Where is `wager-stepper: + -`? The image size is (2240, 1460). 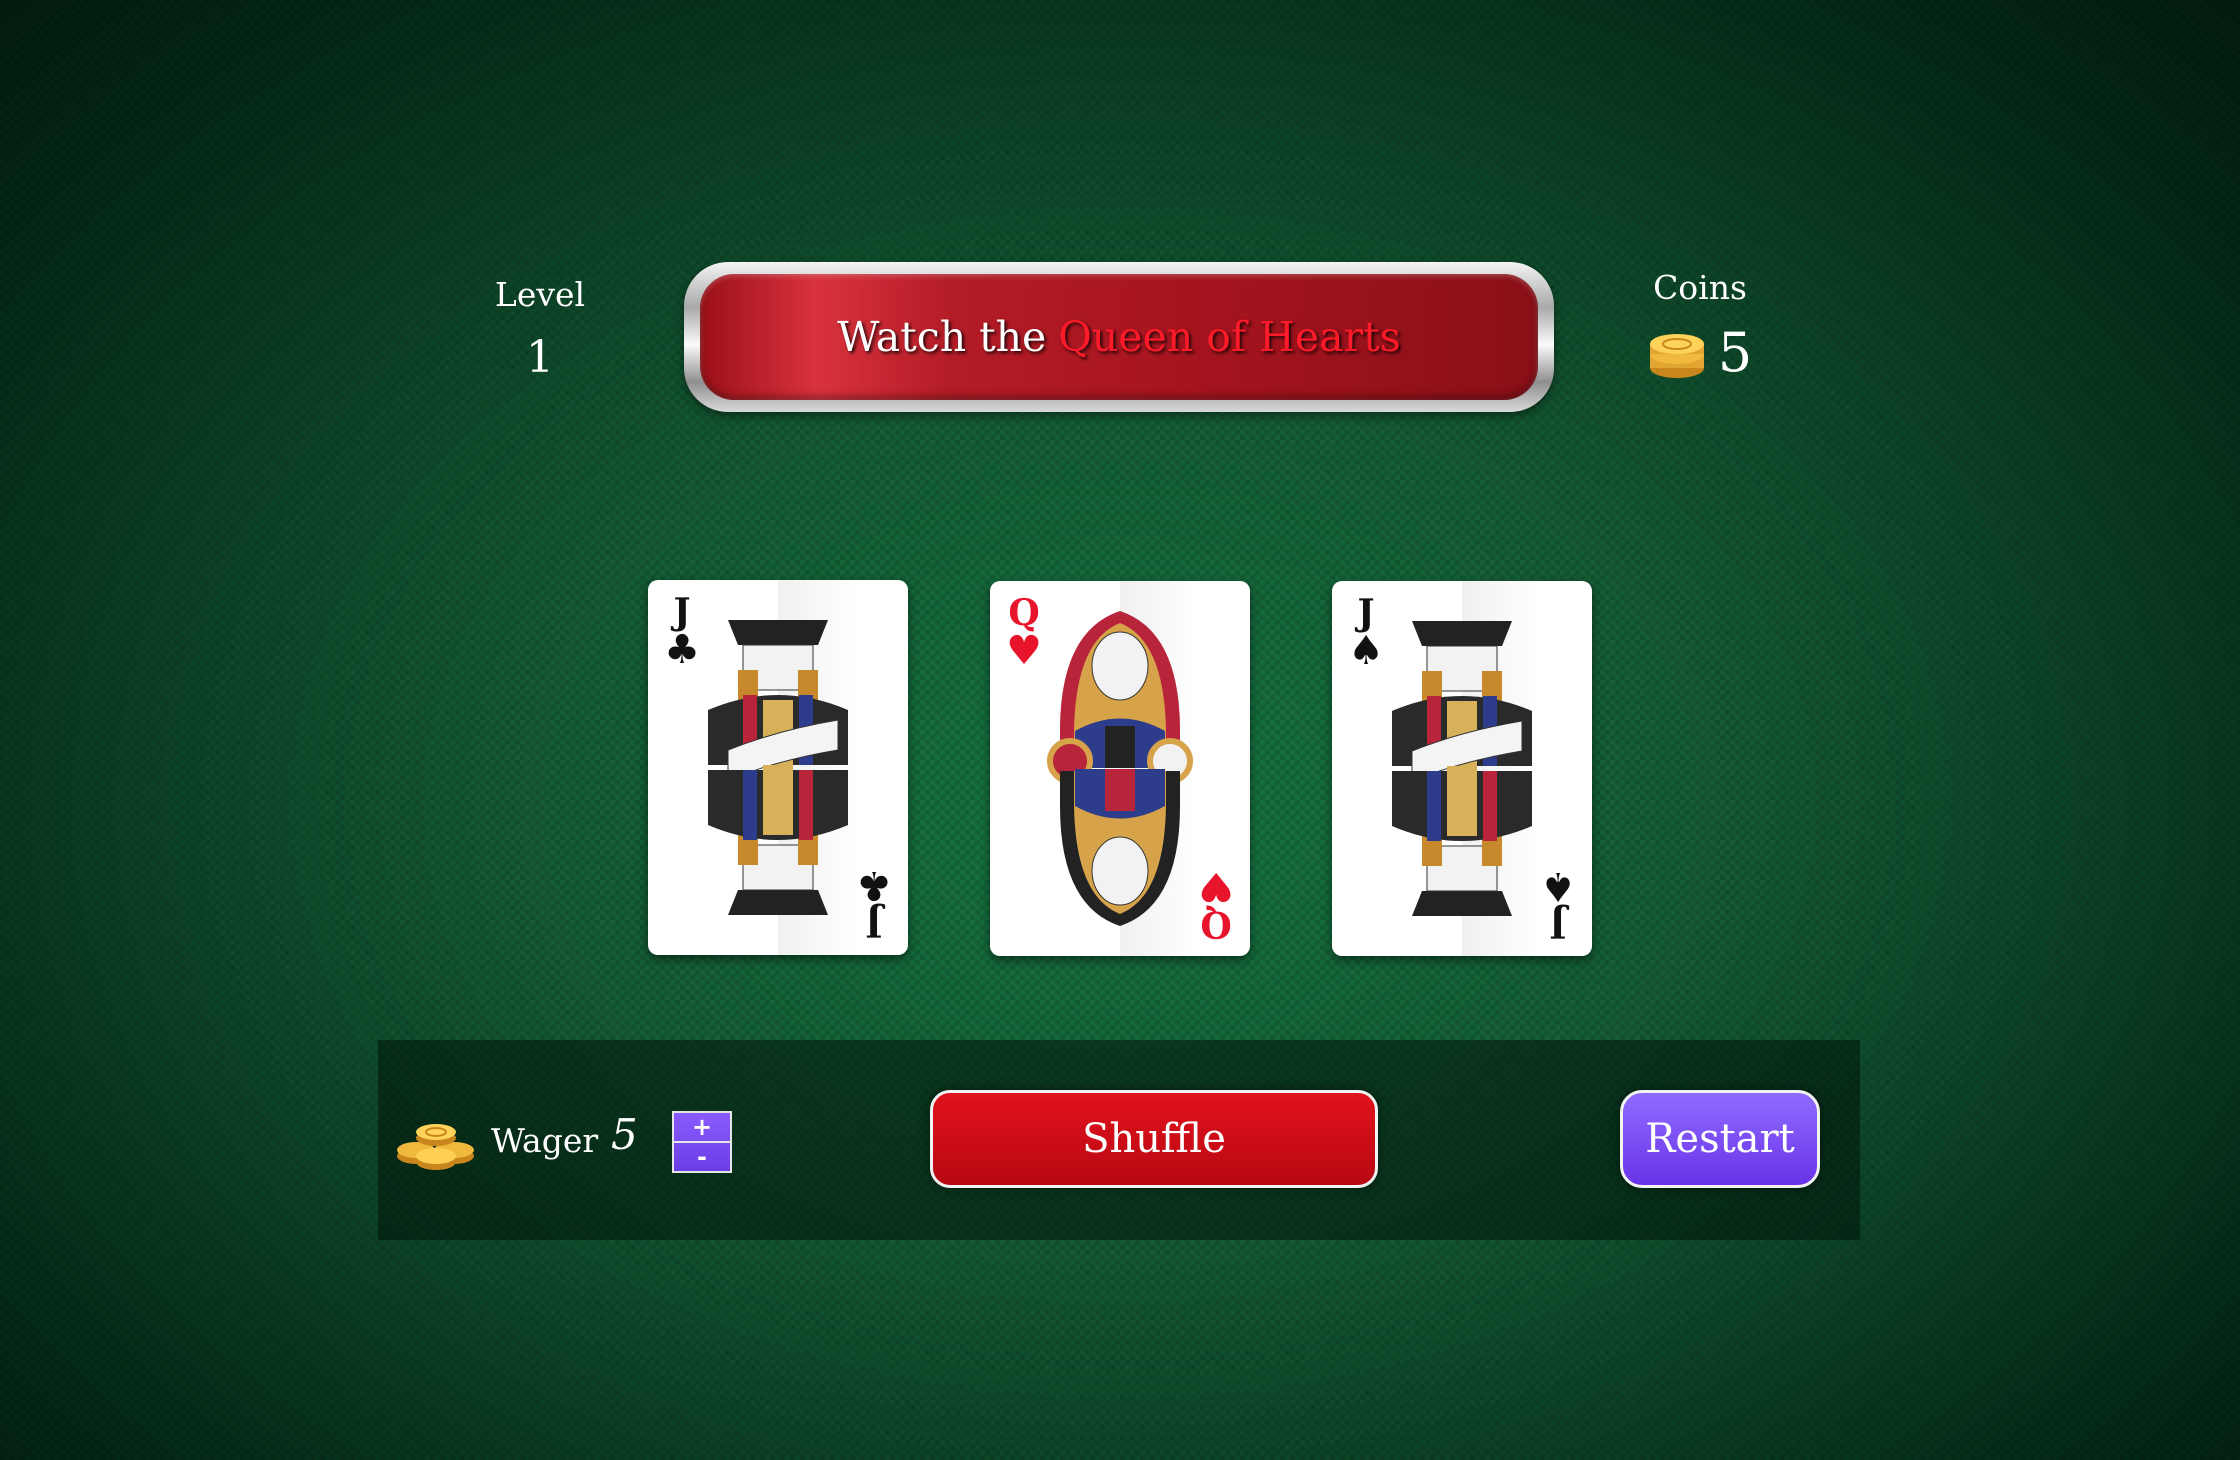 wager-stepper: + - is located at coordinates (702, 1142).